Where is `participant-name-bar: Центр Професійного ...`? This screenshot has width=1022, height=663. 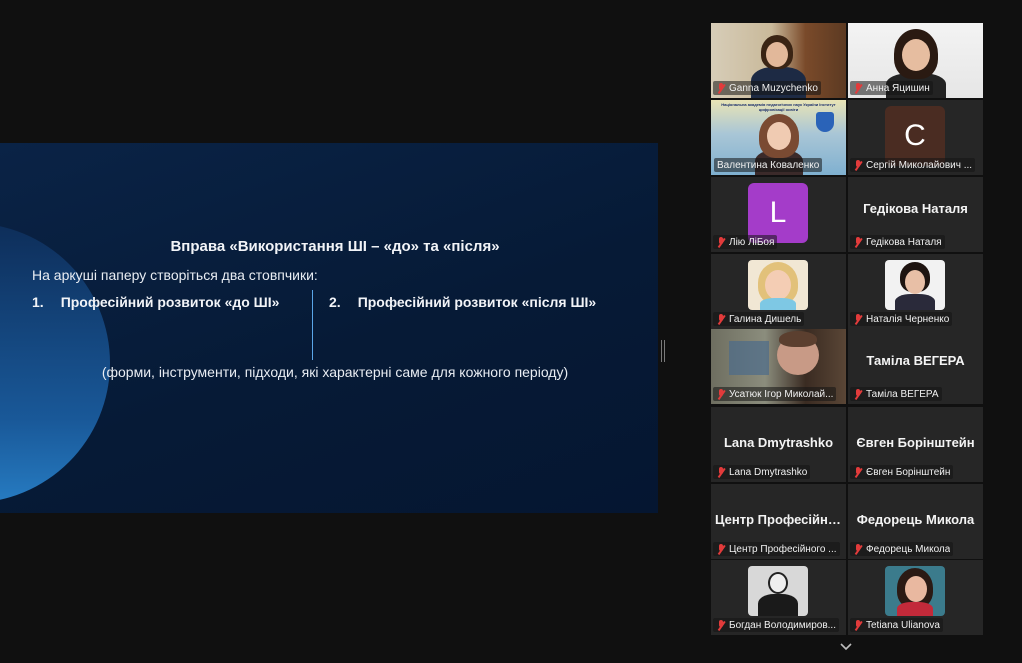 participant-name-bar: Центр Професійного ... is located at coordinates (776, 549).